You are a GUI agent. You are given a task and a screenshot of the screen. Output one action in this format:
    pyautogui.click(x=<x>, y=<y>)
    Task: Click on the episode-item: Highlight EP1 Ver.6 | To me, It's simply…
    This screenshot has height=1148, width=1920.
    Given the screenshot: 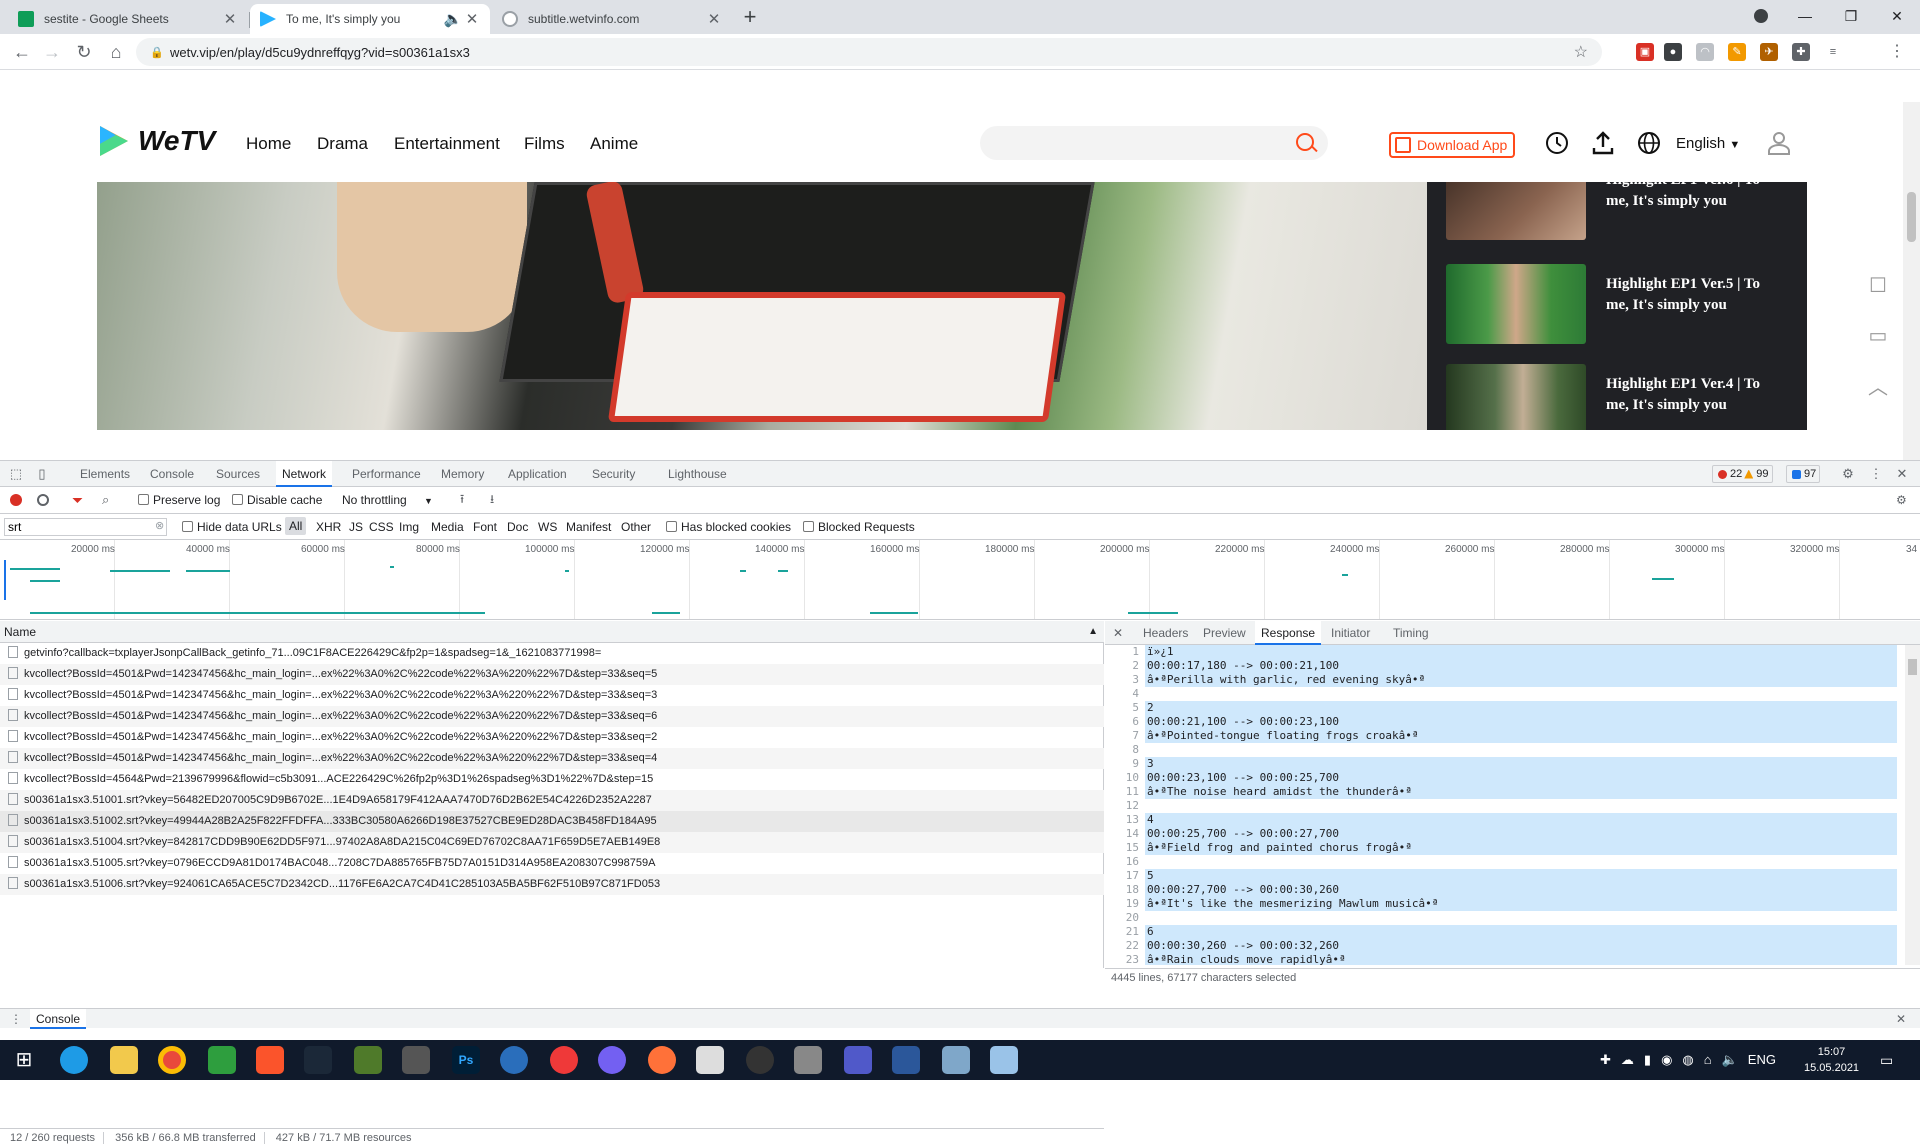 What is the action you would take?
    pyautogui.click(x=1606, y=211)
    